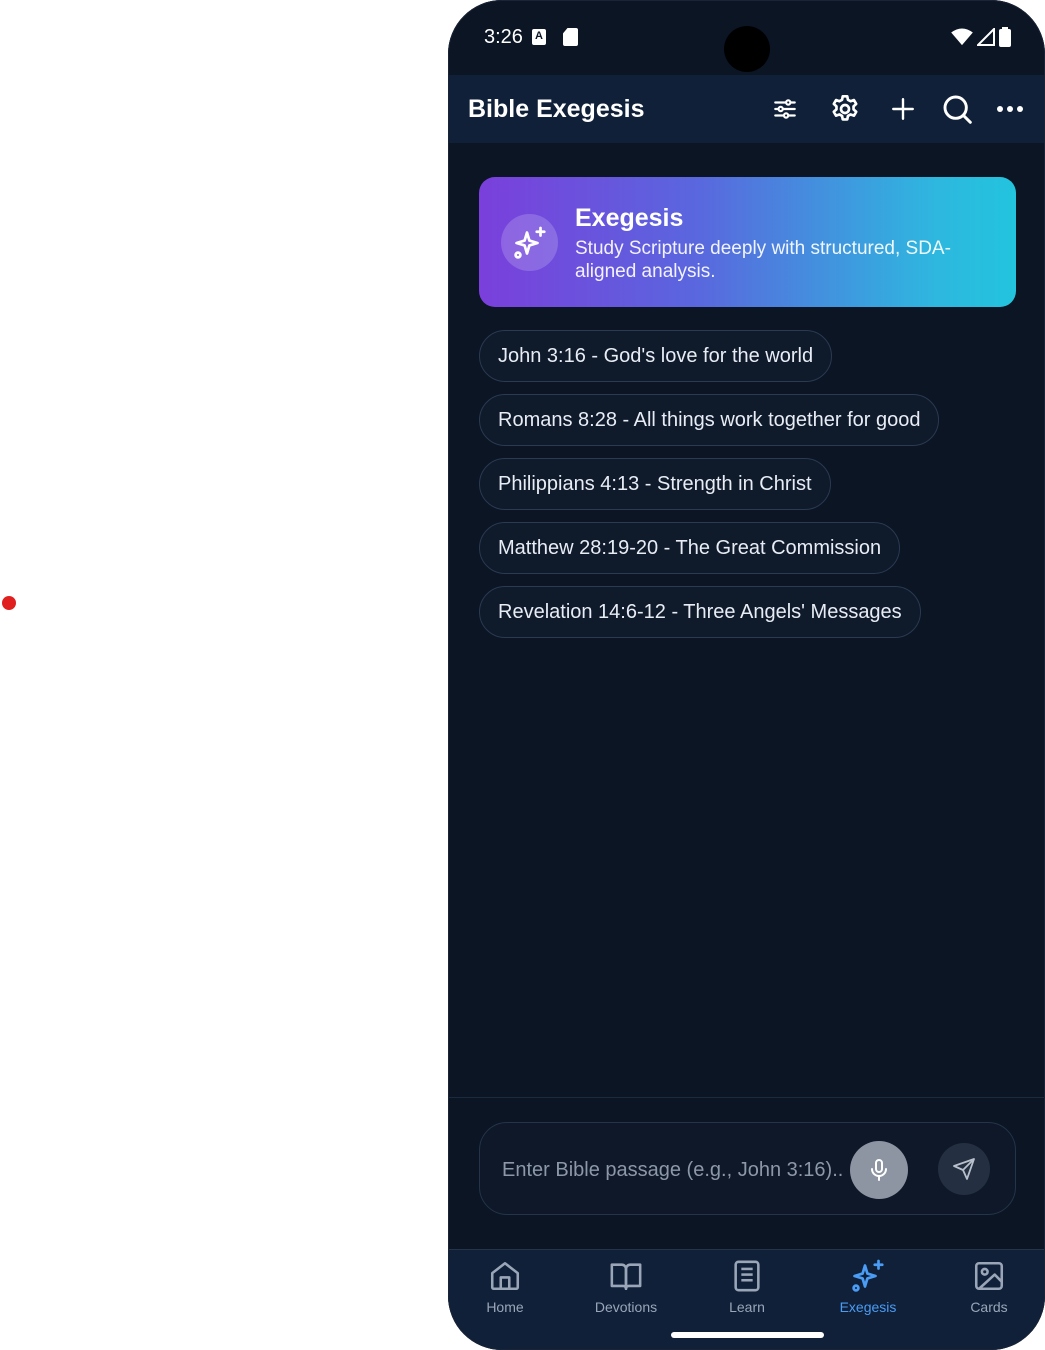  Describe the element at coordinates (690, 548) in the screenshot. I see `suggestion-chip: Matthew 28:19-20 - The Great Commission` at that location.